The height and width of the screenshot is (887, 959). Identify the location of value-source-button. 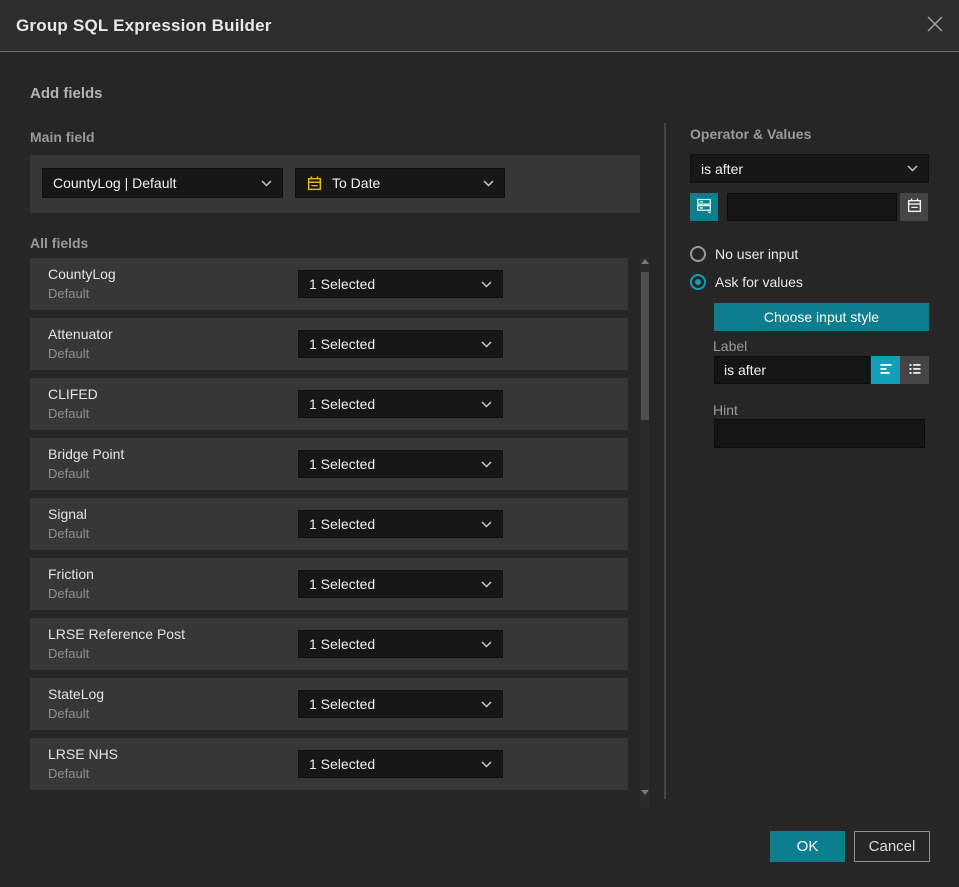
(704, 207).